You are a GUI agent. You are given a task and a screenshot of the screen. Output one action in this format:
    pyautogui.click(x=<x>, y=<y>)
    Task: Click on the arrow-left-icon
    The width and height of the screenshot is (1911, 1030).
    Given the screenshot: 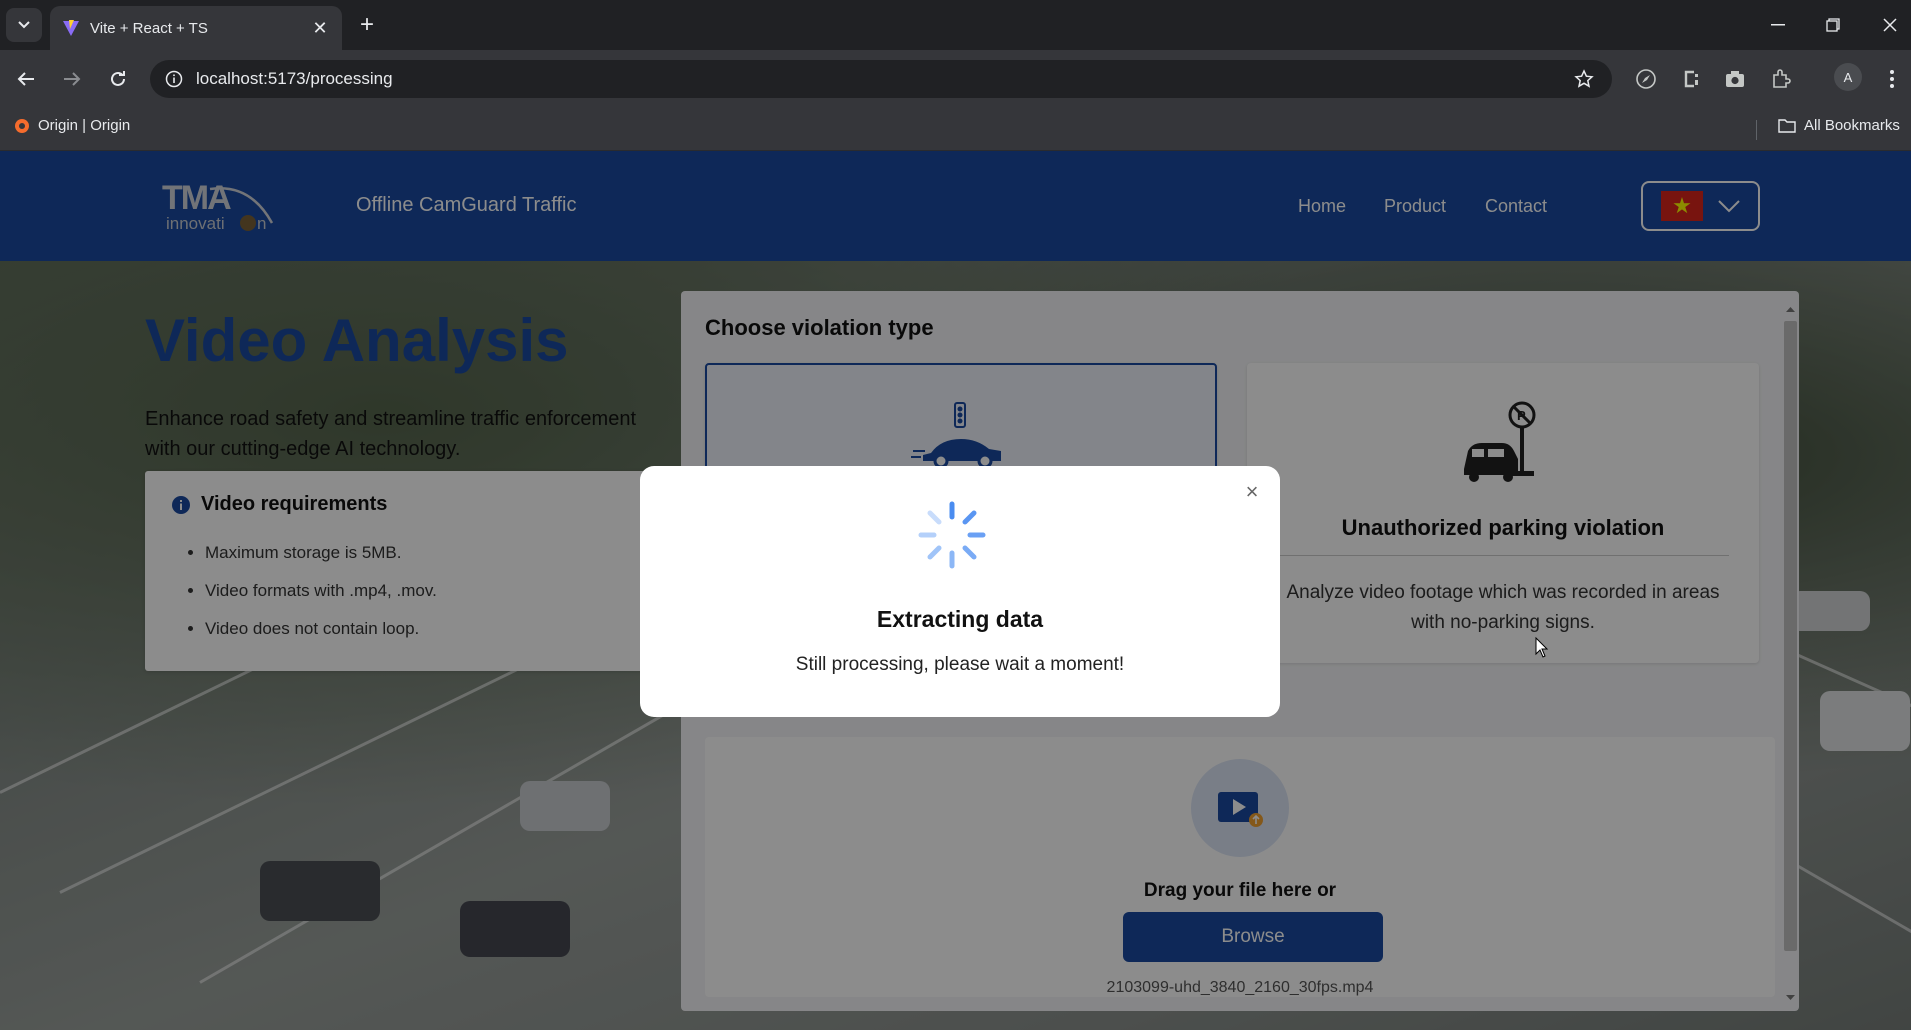 What is the action you would take?
    pyautogui.click(x=25, y=79)
    